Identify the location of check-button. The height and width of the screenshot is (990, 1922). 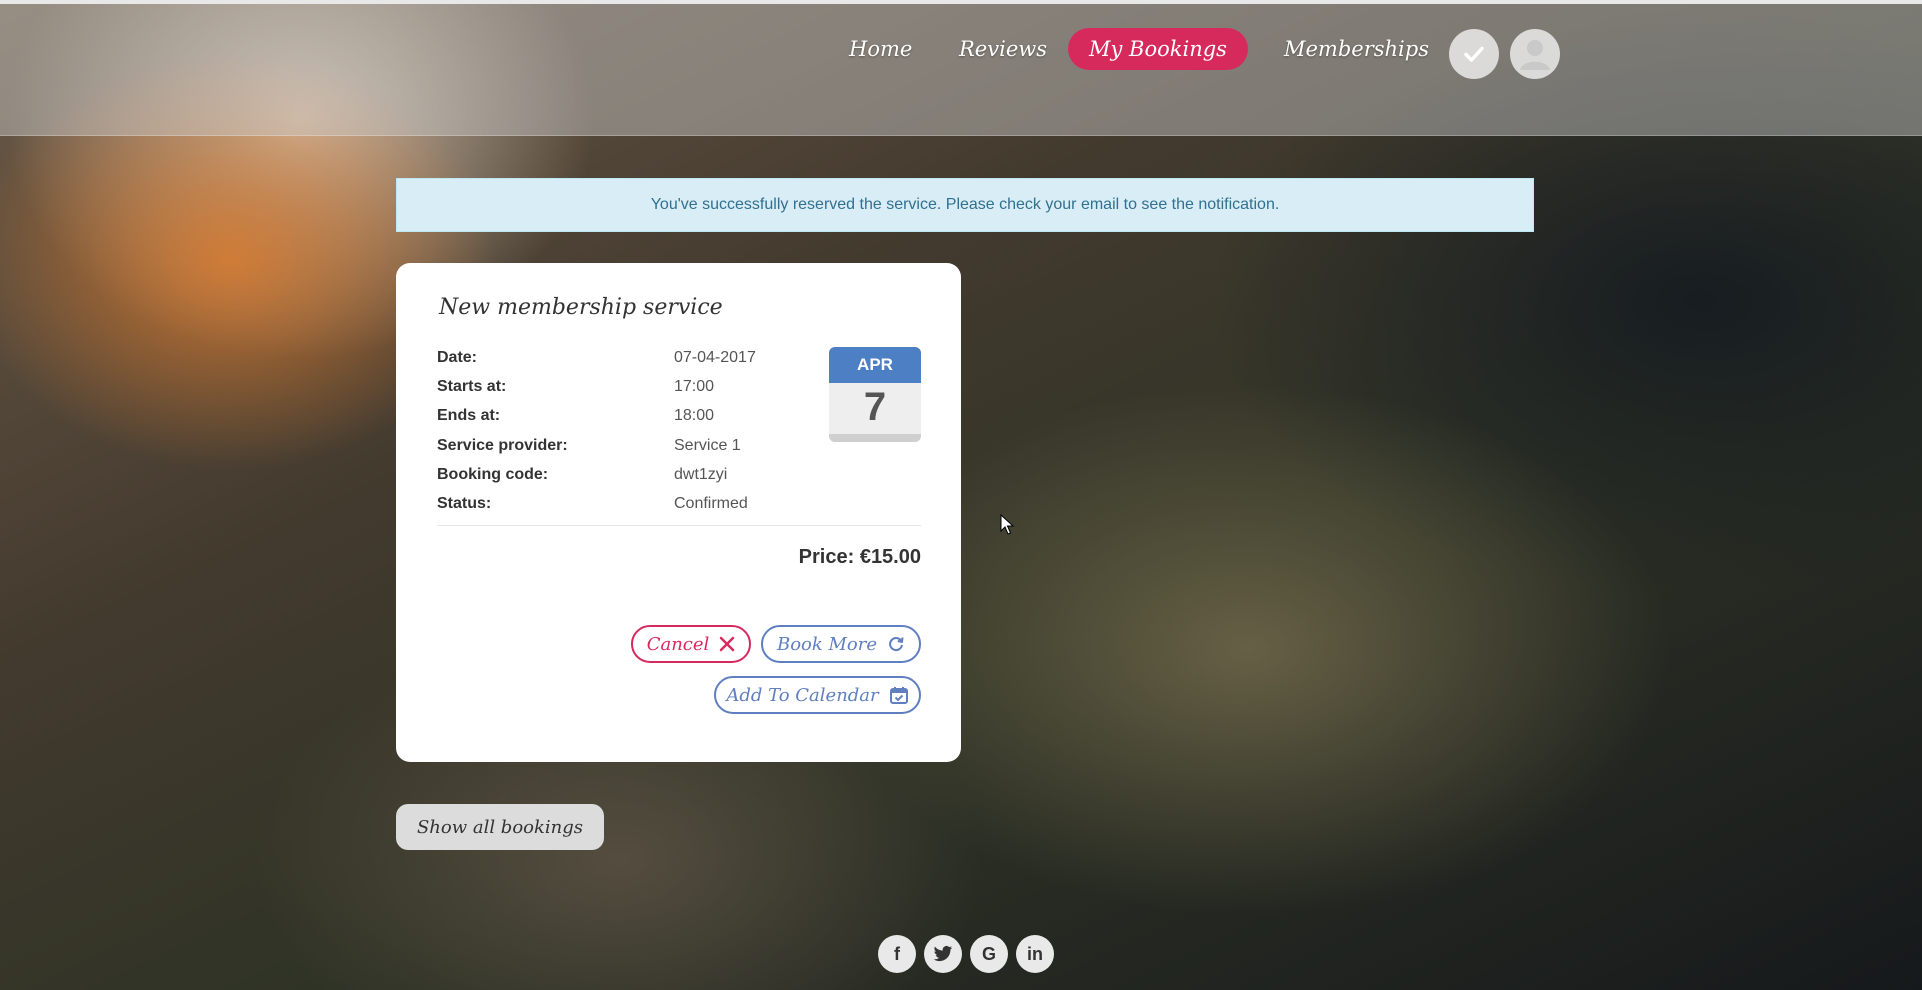
(1474, 54).